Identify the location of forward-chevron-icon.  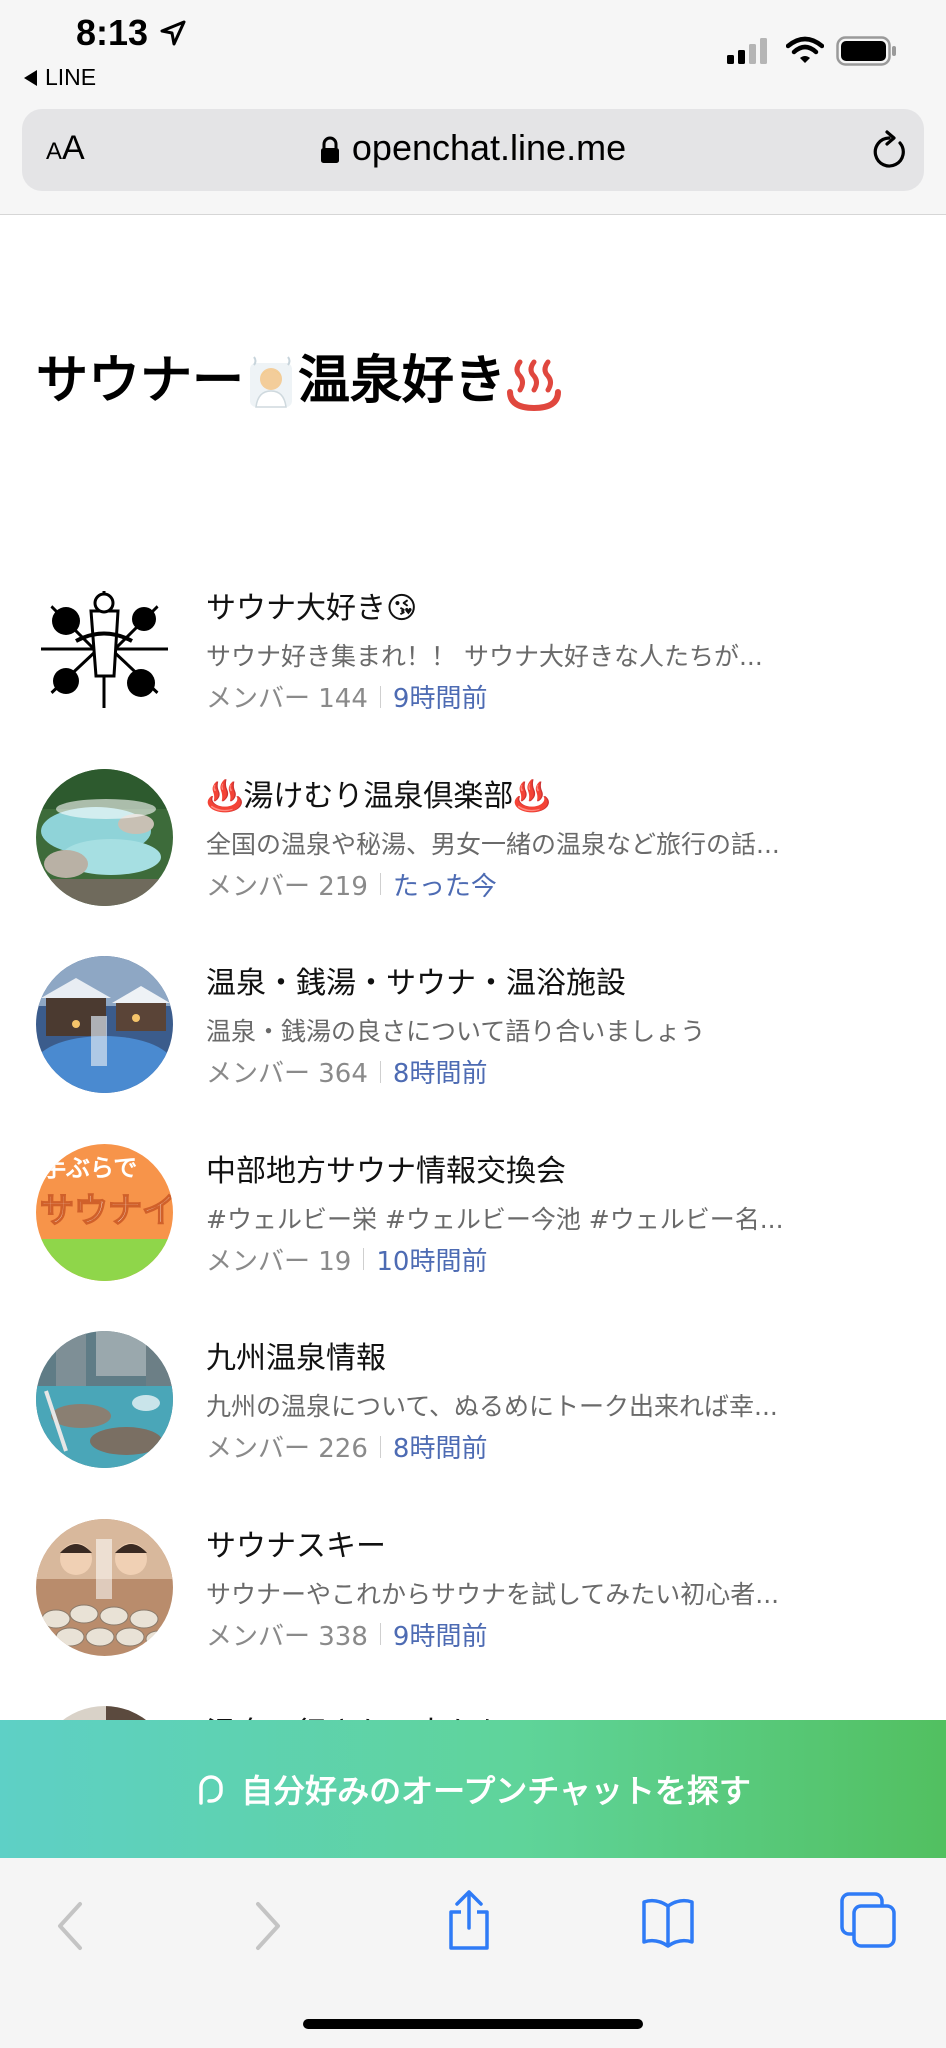
(269, 1926).